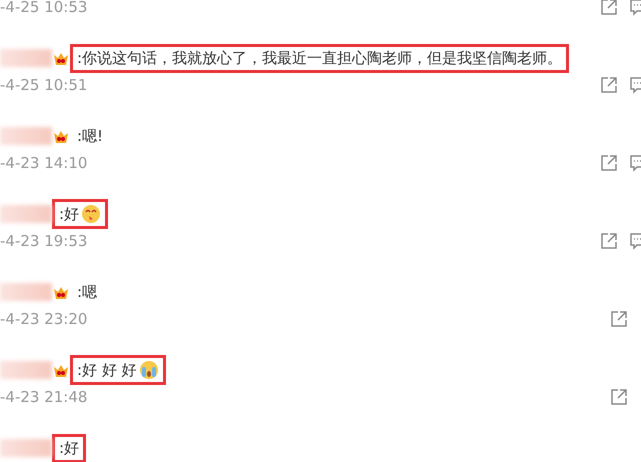 The image size is (641, 462). Describe the element at coordinates (44, 241) in the screenshot. I see `timestamp: -4-23 19:53` at that location.